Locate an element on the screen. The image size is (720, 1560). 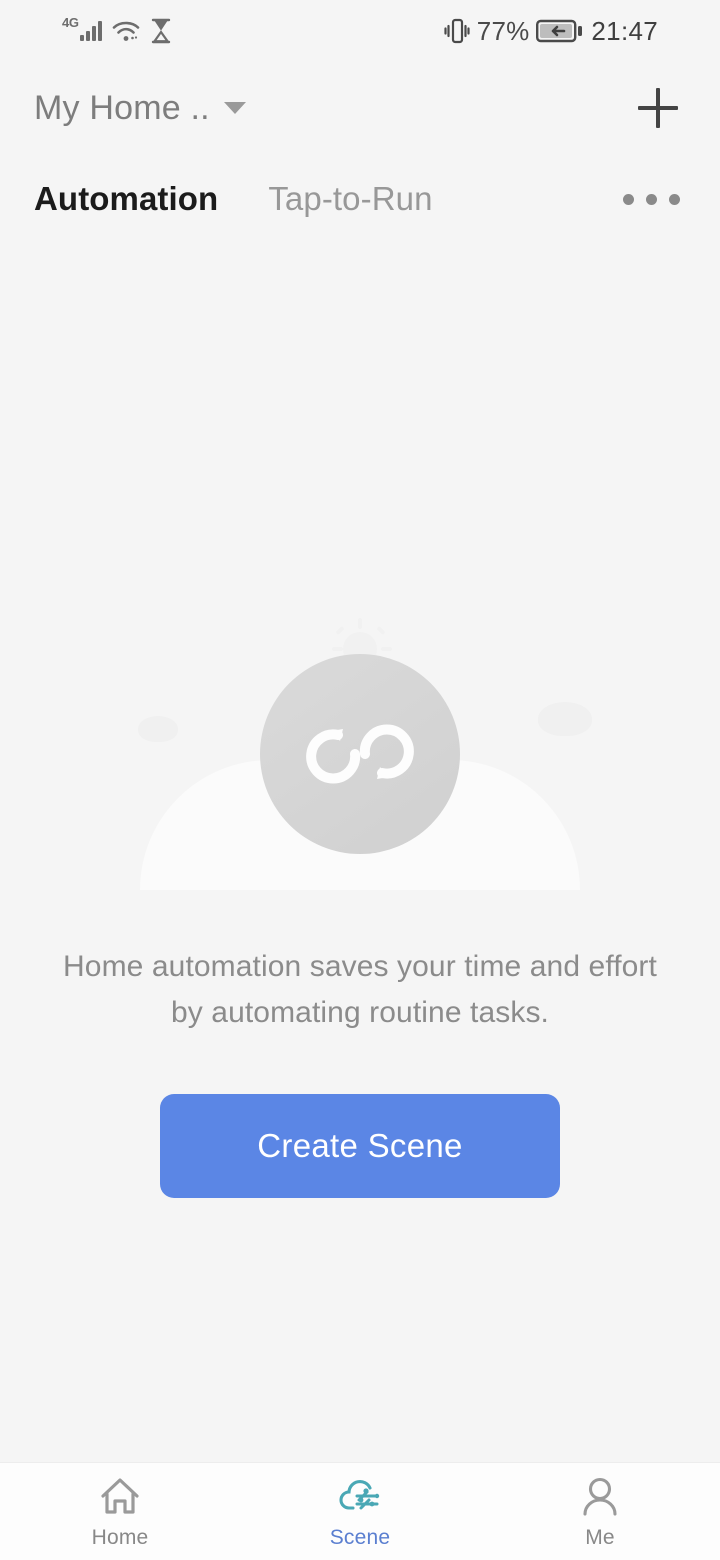
house-icon is located at coordinates (120, 1495).